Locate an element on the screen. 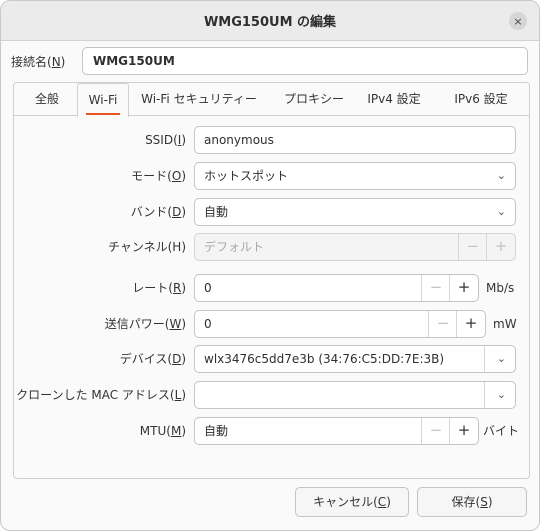 The width and height of the screenshot is (540, 531). tab-ipv4: IPv4 設定 is located at coordinates (394, 99).